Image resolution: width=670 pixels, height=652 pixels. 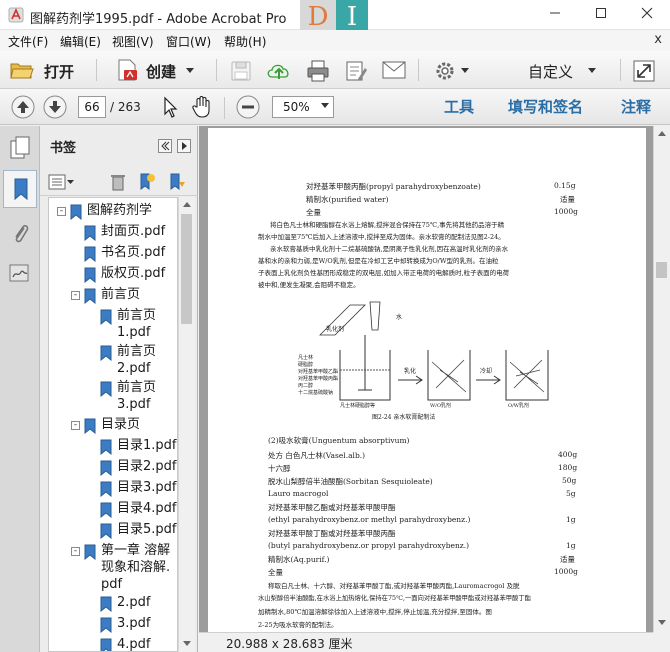 What do you see at coordinates (335, 17) in the screenshot?
I see `title-bar: 图解药剂学1995.pdf - Adobe Acrobat Pro D I` at bounding box center [335, 17].